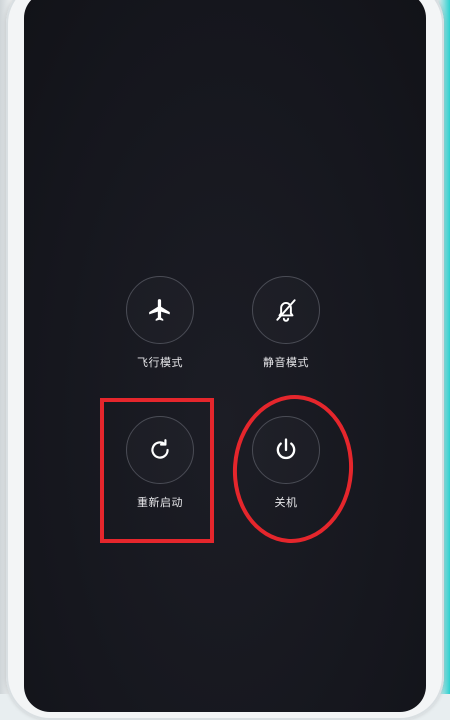 Image resolution: width=450 pixels, height=720 pixels. What do you see at coordinates (160, 362) in the screenshot?
I see `airplane-mode-label: 飞行模式` at bounding box center [160, 362].